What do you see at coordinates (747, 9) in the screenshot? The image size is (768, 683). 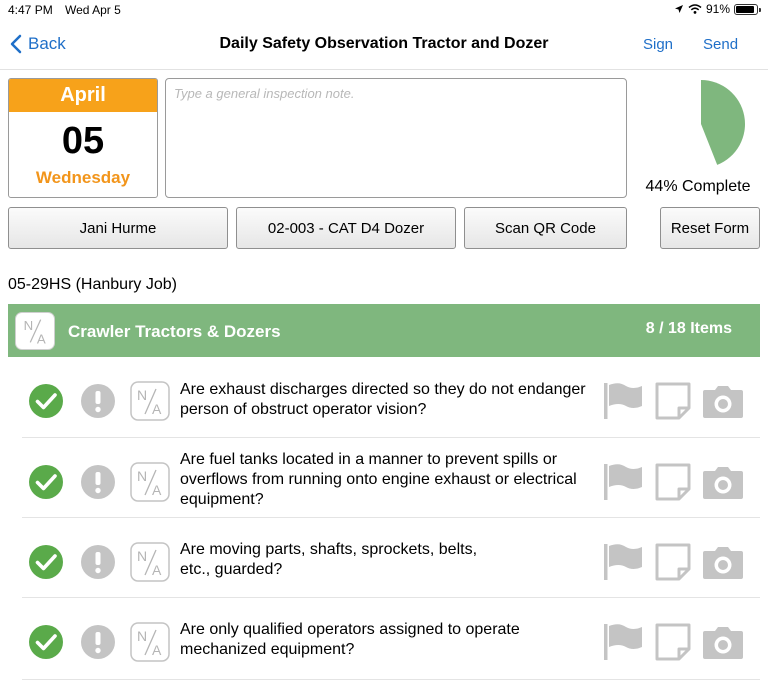 I see `battery-icon` at bounding box center [747, 9].